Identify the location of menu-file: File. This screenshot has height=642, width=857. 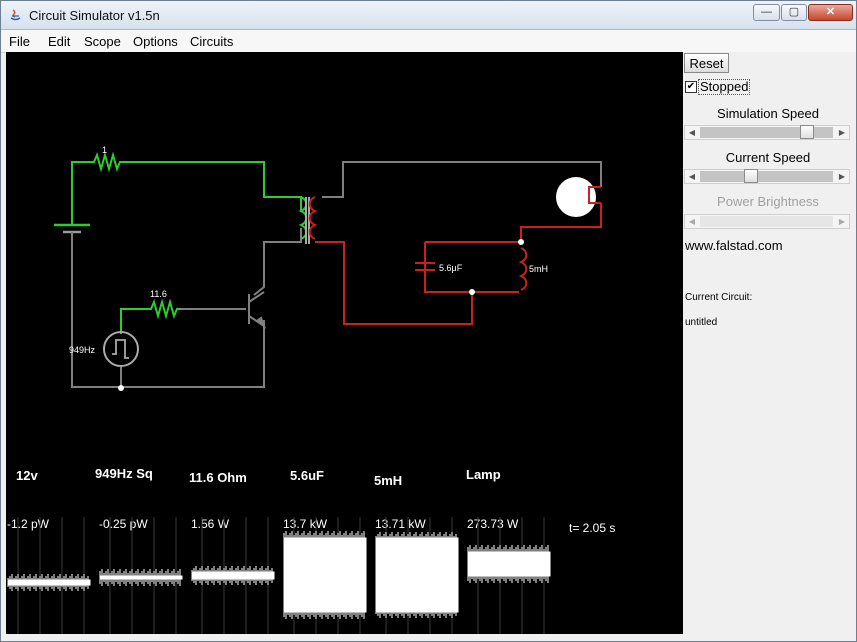
(19, 41).